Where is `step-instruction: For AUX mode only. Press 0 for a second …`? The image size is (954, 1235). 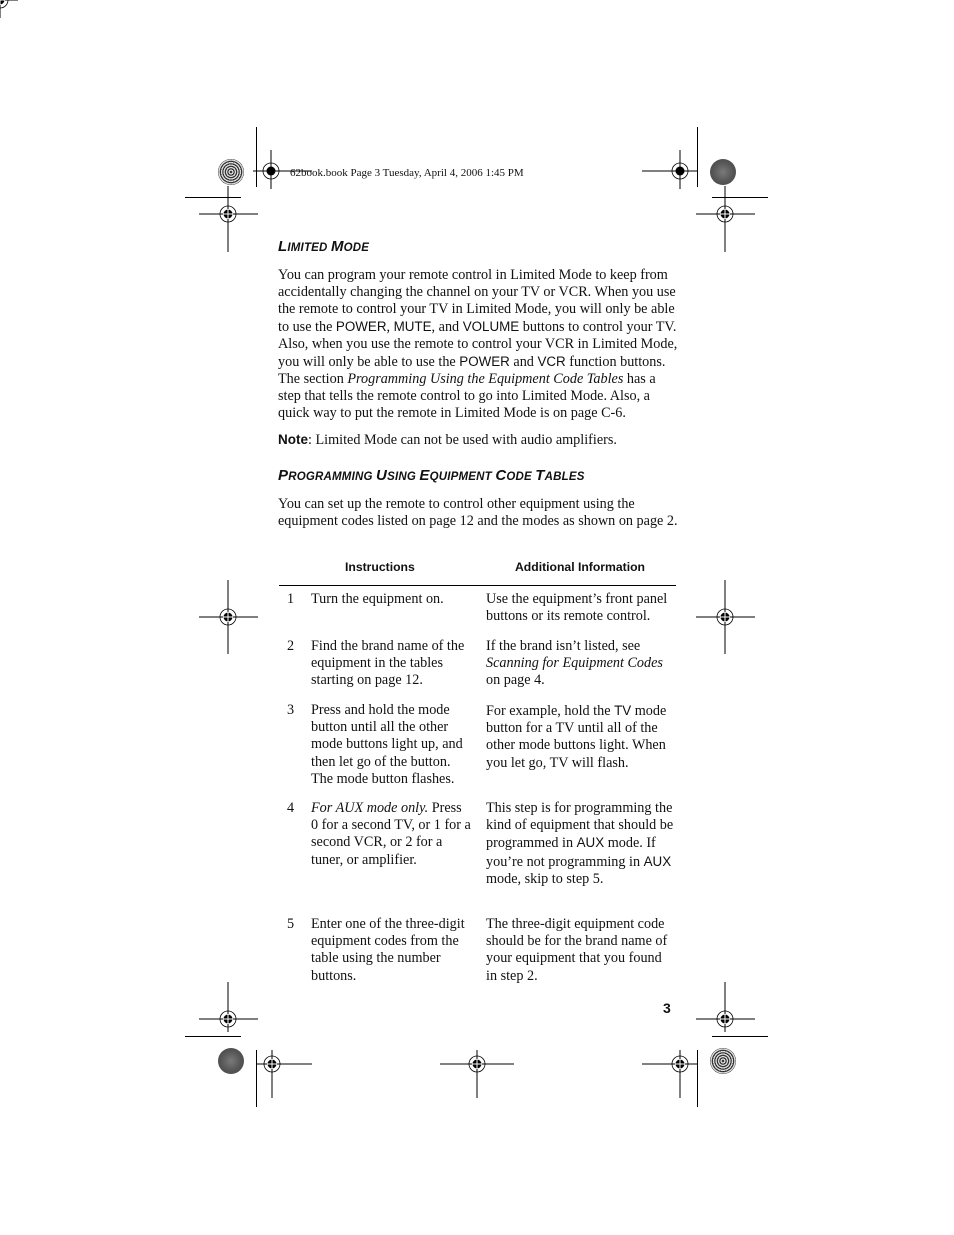
step-instruction: For AUX mode only. Press 0 for a second … is located at coordinates (391, 834).